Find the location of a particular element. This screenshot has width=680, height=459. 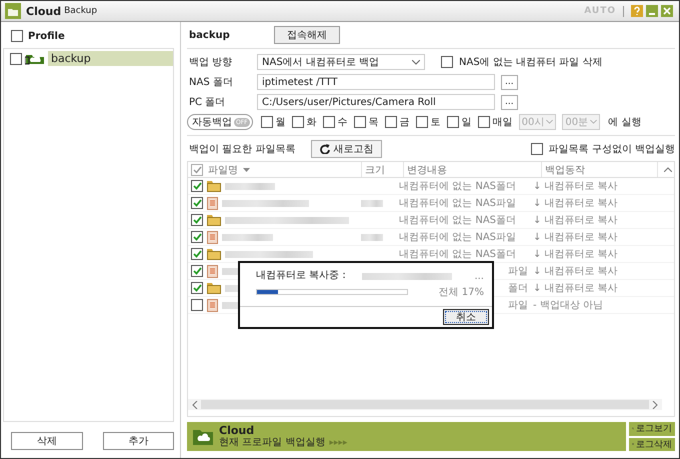

refresh-button: 새로고침 is located at coordinates (346, 149).